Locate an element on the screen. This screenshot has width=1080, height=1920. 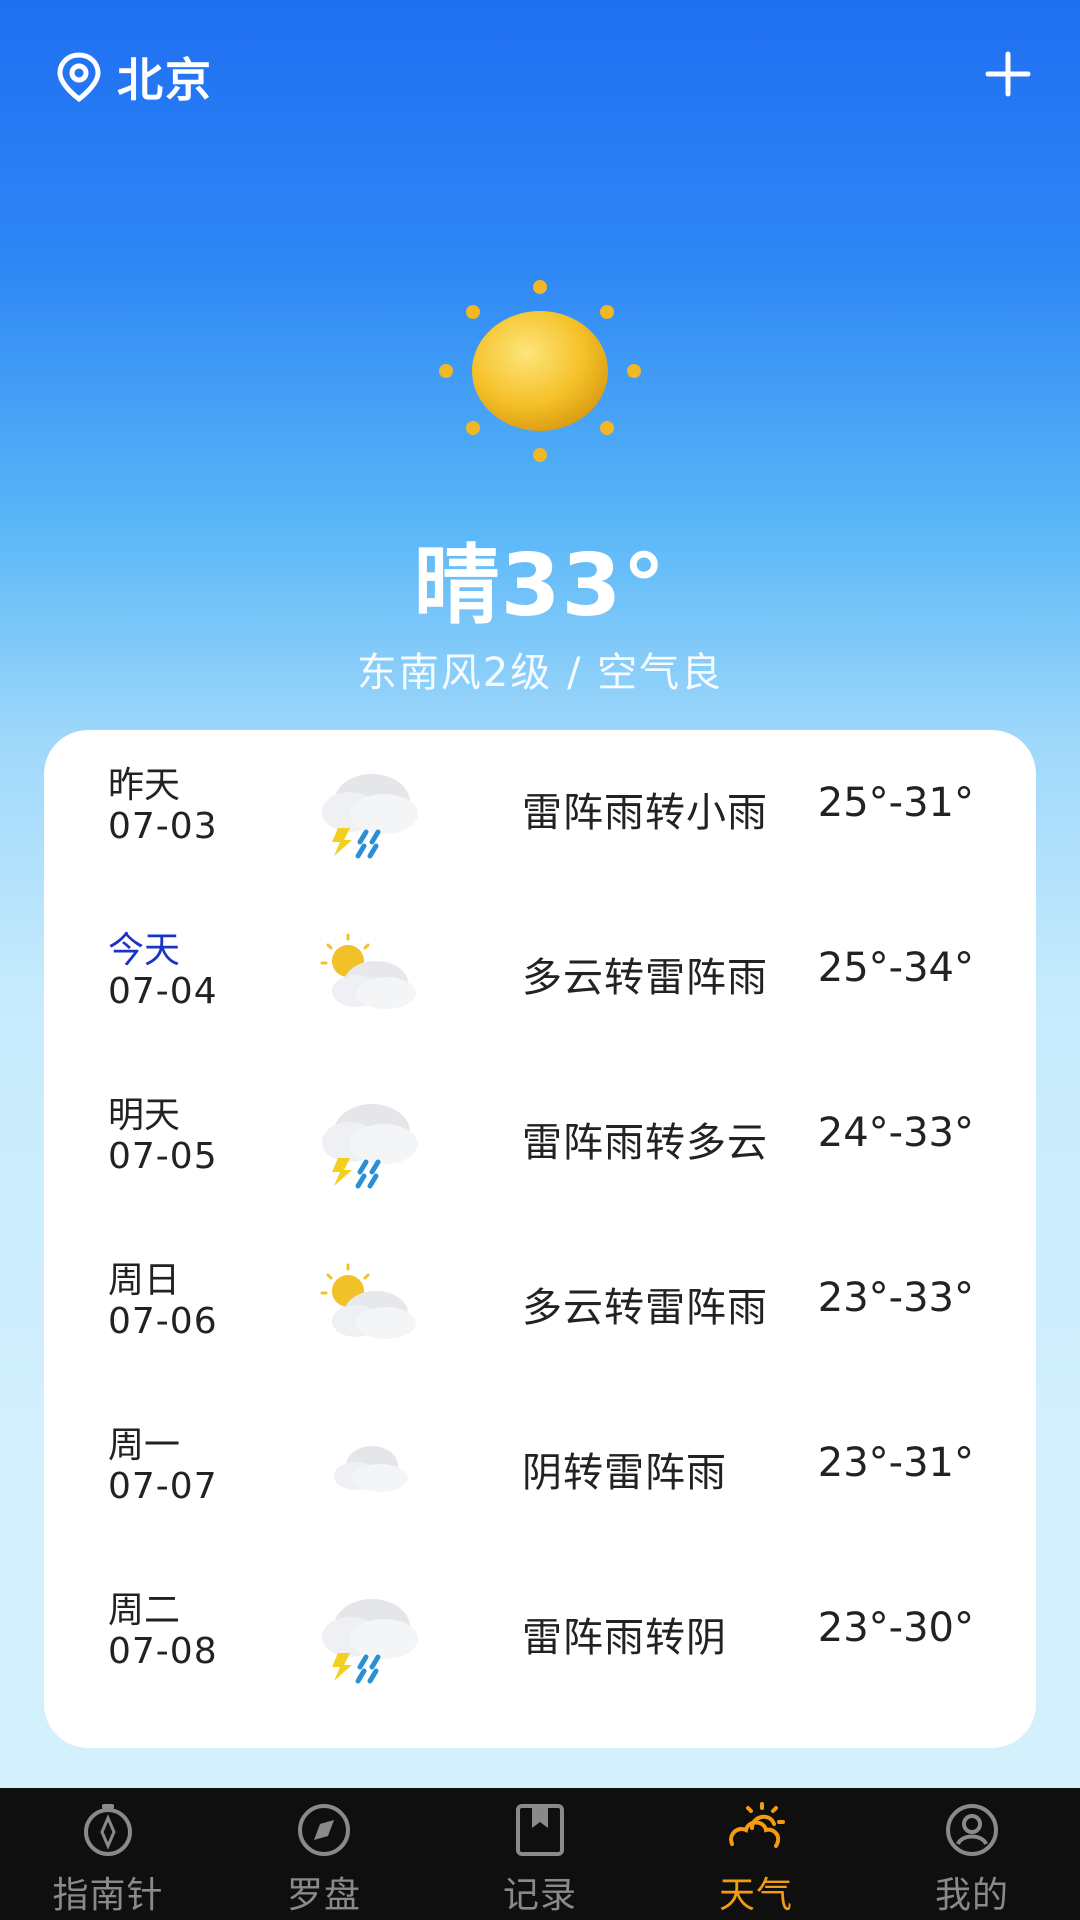
nav-label: 罗盘 is located at coordinates (323, 1895).